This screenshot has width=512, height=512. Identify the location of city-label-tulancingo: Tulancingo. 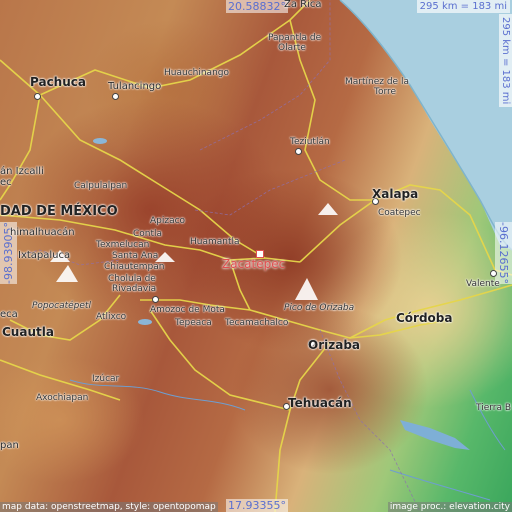
(135, 86).